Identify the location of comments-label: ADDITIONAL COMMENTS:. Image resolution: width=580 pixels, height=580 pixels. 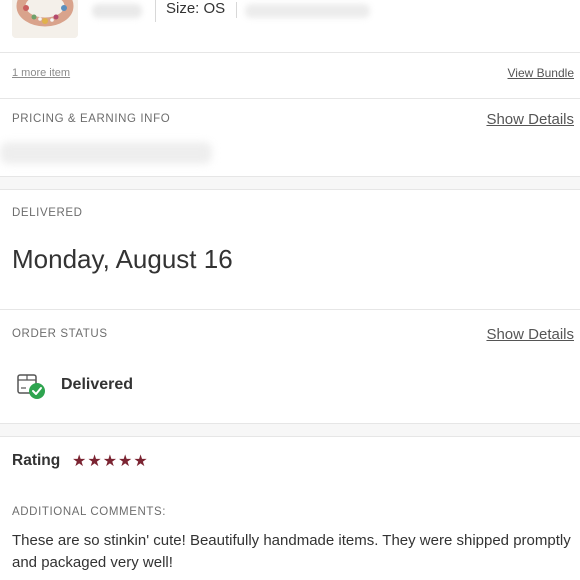
(89, 512).